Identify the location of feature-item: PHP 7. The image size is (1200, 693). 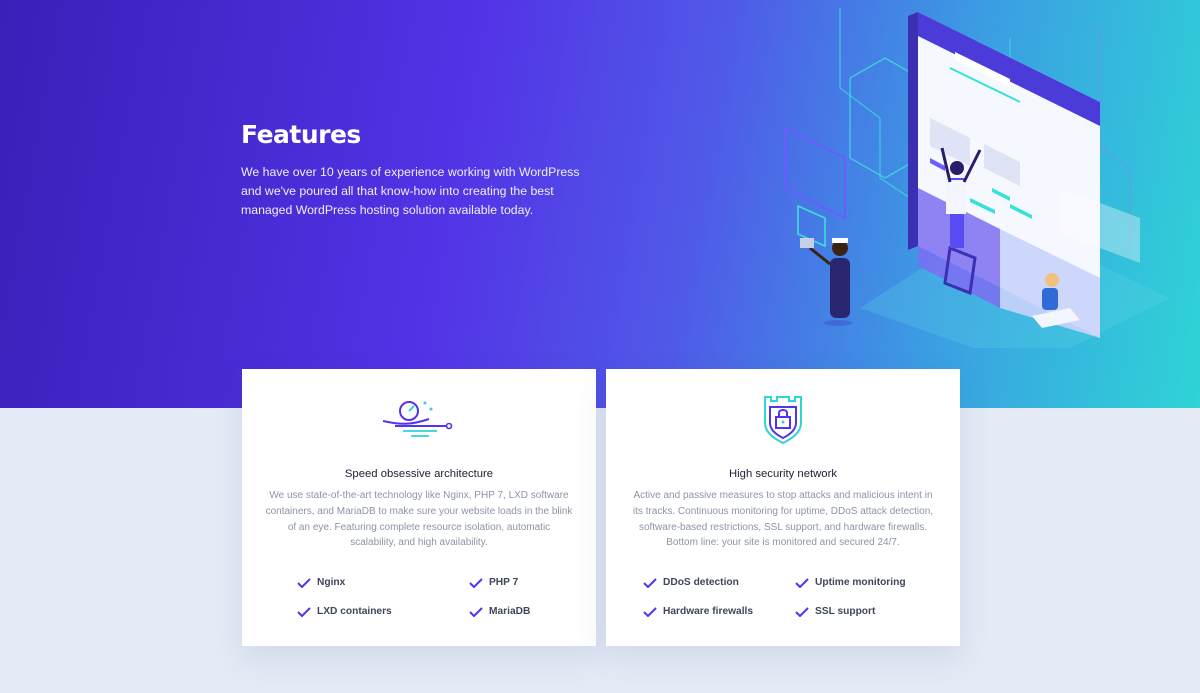
(493, 582).